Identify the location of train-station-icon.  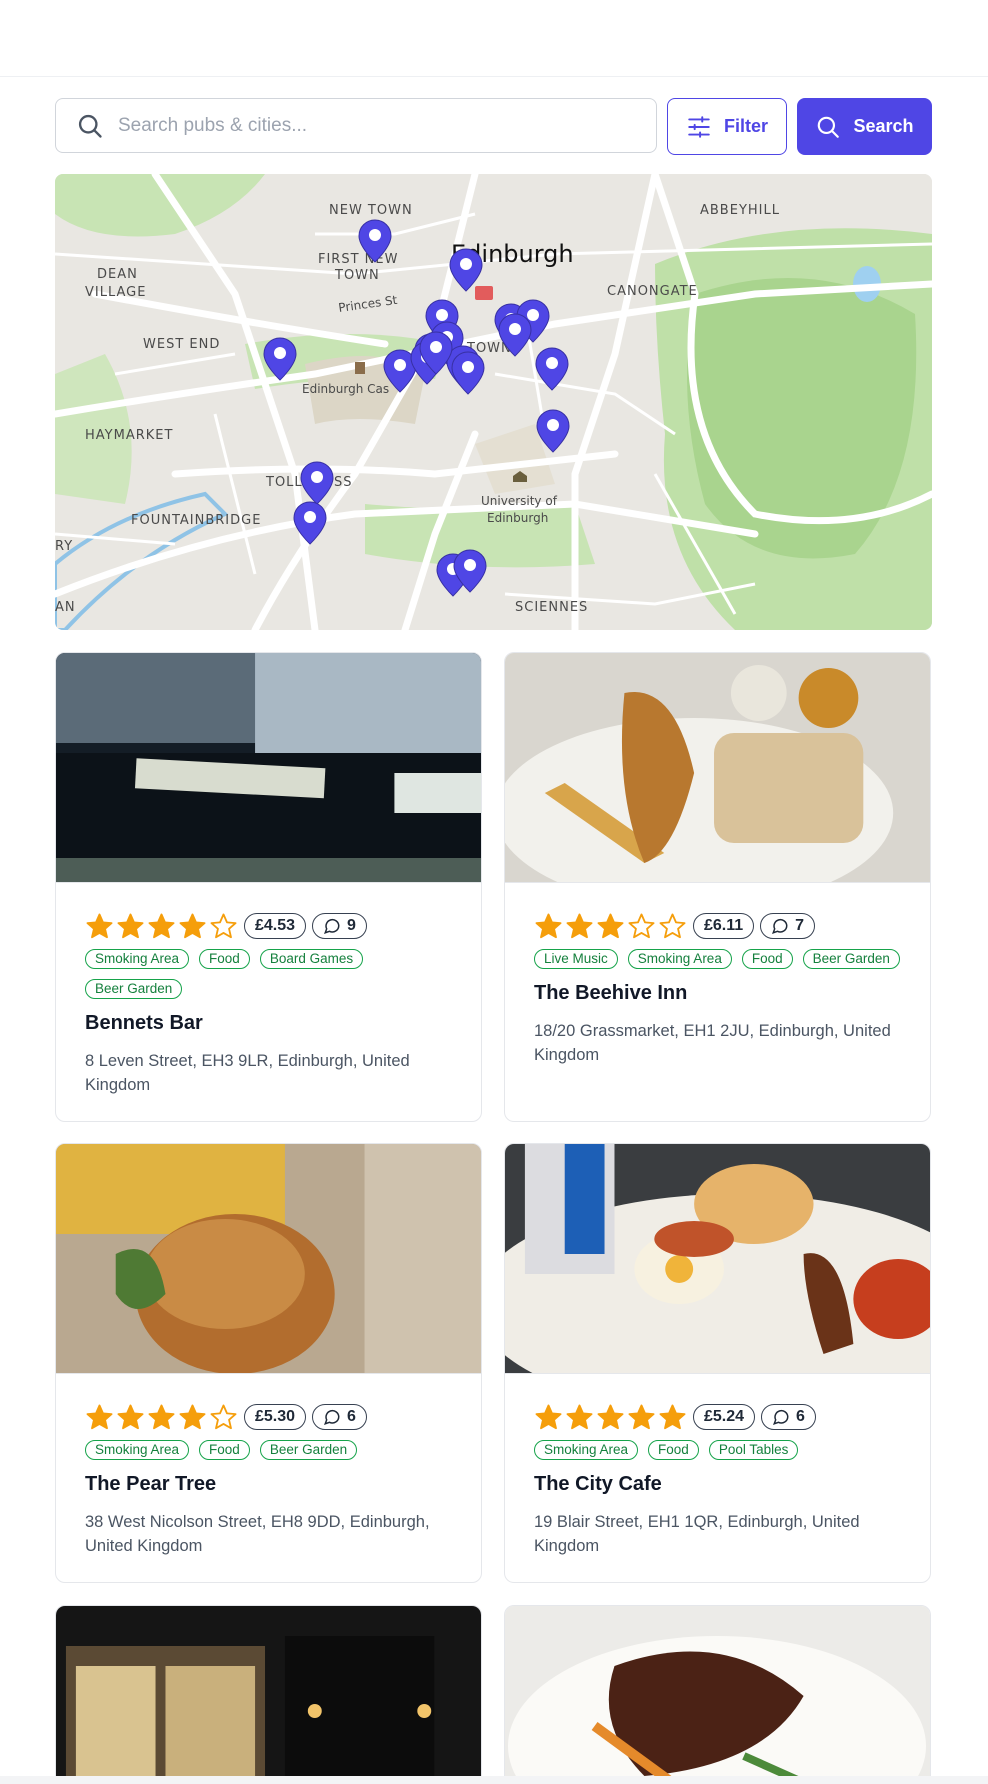
(484, 293).